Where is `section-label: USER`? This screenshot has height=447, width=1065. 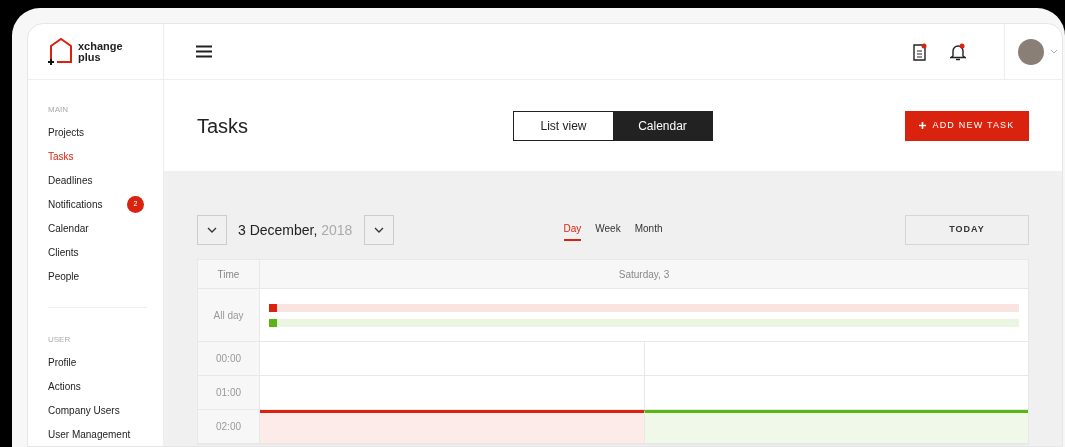
section-label: USER is located at coordinates (60, 340).